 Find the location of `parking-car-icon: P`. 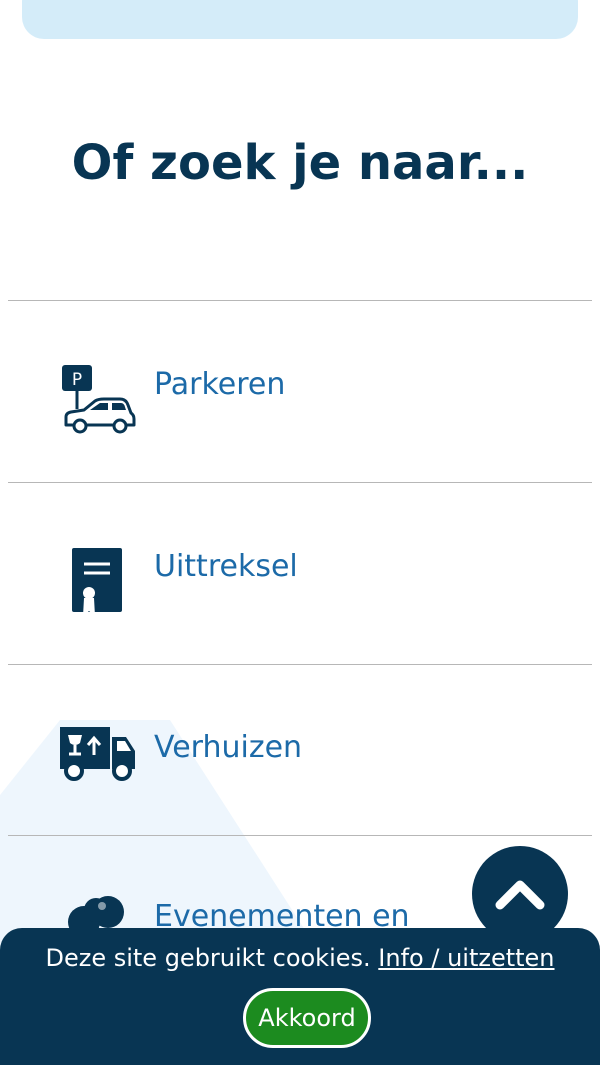

parking-car-icon: P is located at coordinates (99, 399).